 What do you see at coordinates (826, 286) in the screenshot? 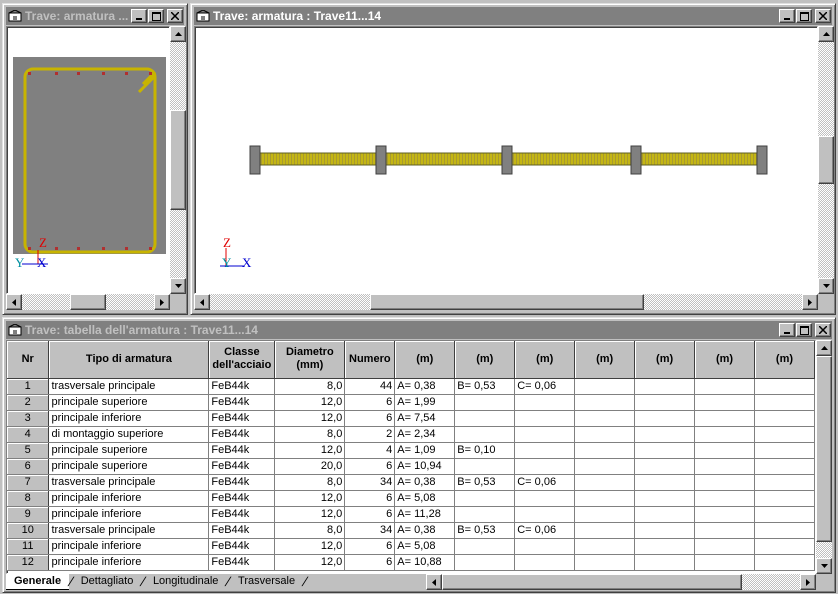
I see `scroll-down-button` at bounding box center [826, 286].